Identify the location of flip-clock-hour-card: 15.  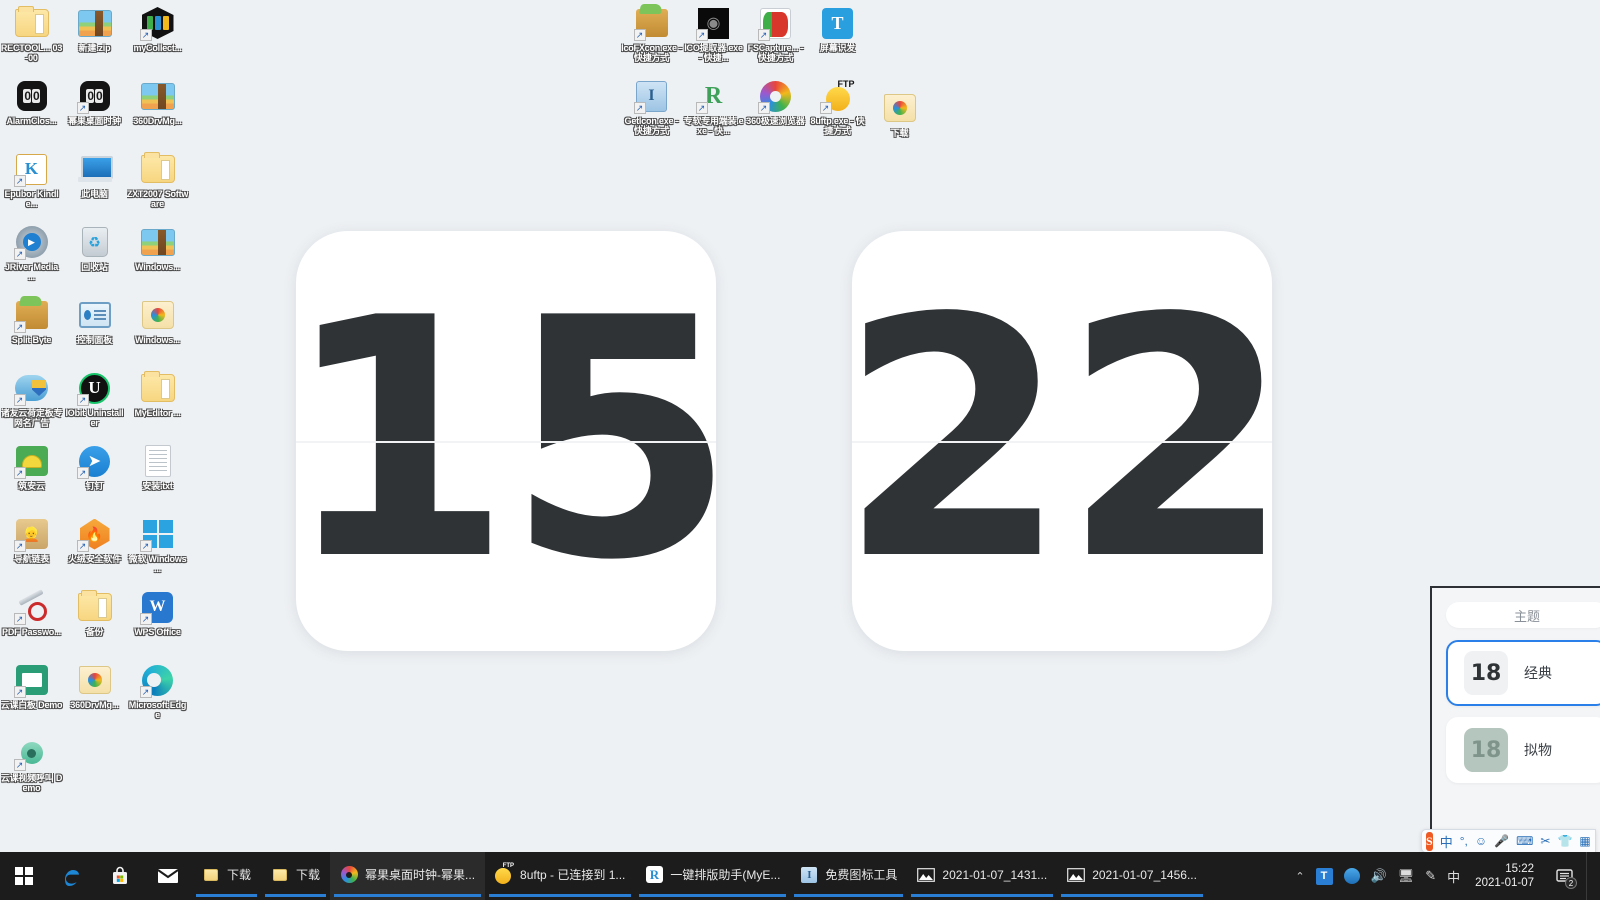
(506, 441).